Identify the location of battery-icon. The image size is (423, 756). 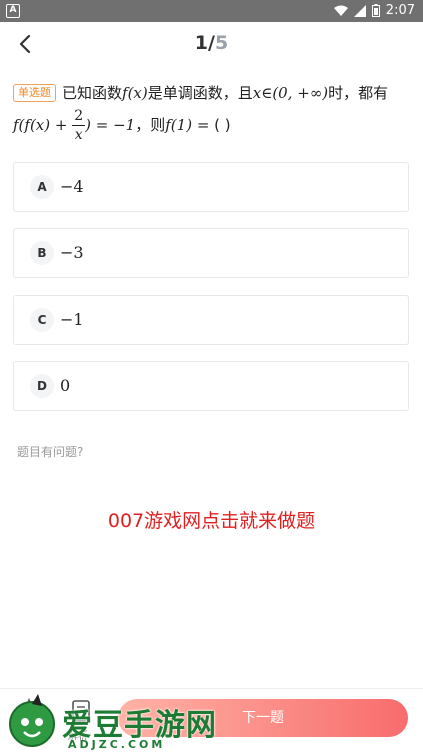
(375, 10).